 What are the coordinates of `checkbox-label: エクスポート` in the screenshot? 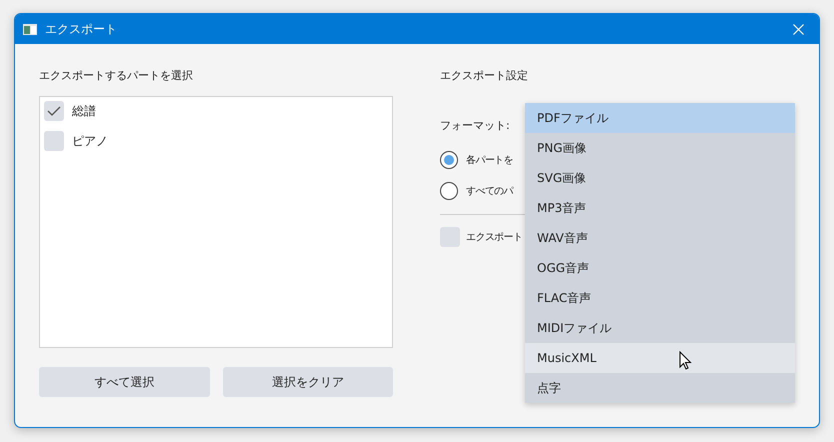 It's located at (494, 237).